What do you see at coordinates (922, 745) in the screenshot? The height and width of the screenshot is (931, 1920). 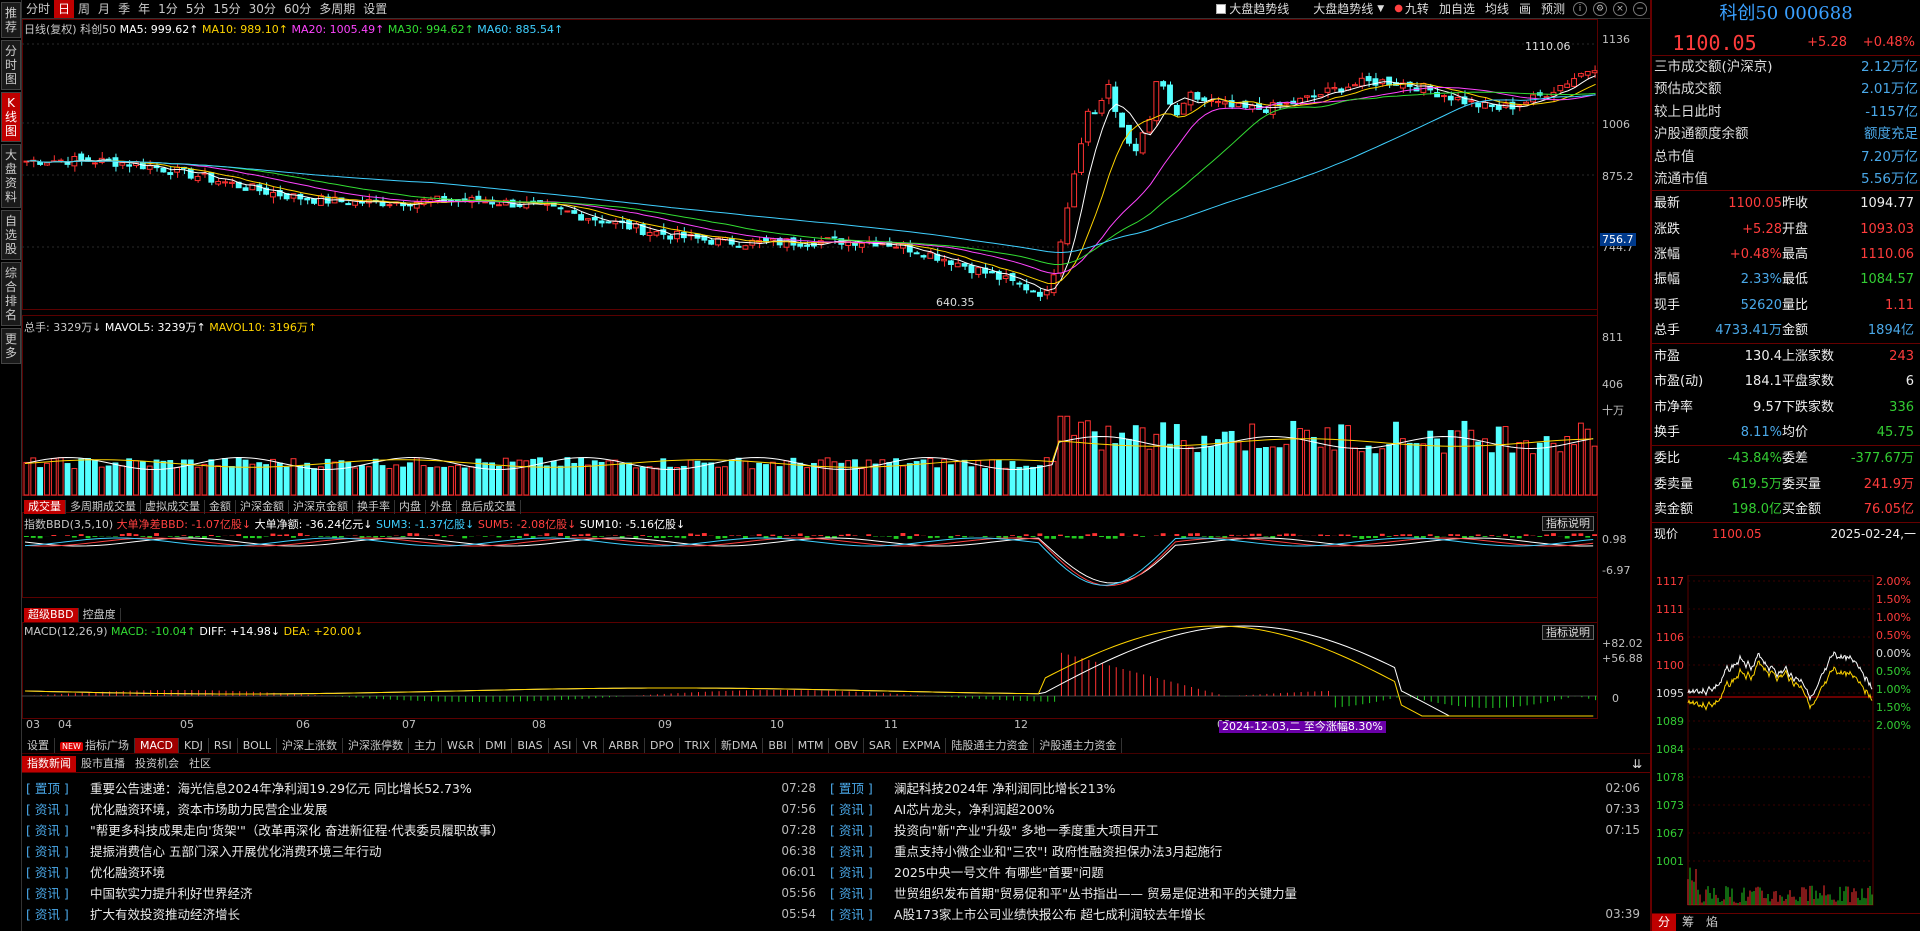 I see `indicator-expma: EXPMA` at bounding box center [922, 745].